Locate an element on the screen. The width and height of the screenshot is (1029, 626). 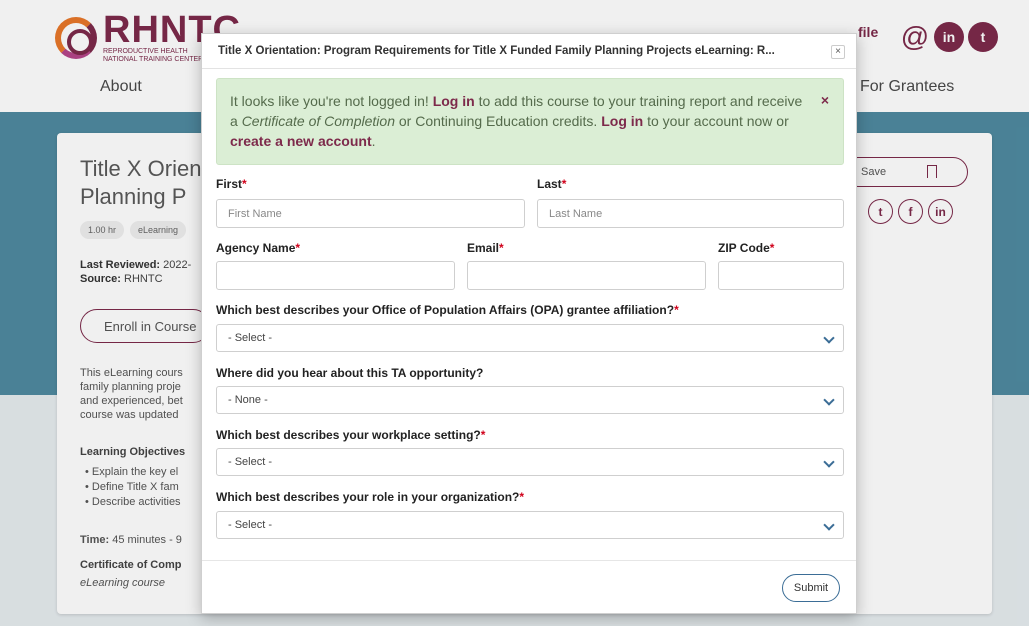
last-name-label: Last* is located at coordinates (552, 184).